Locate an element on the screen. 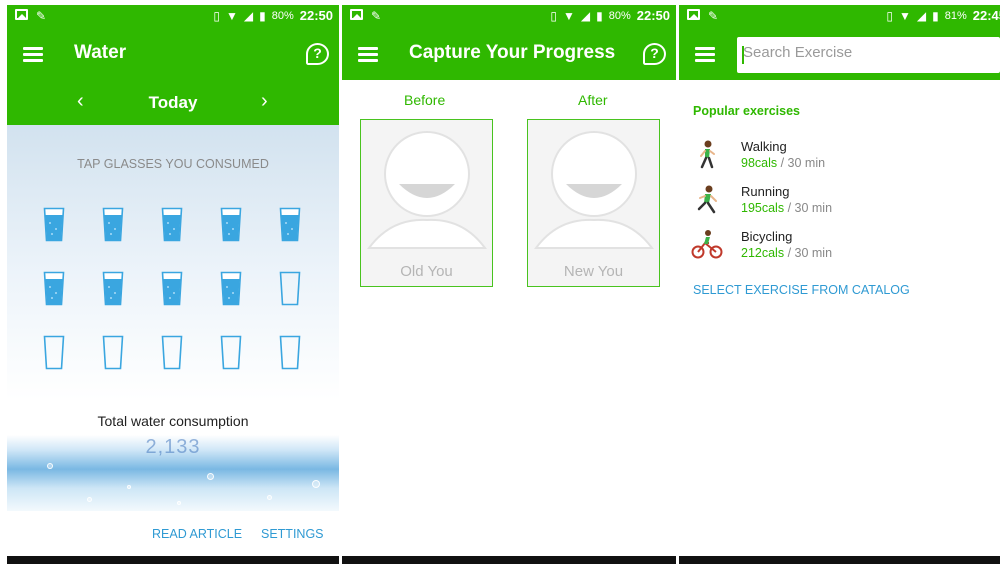  exercise-name: Running is located at coordinates (765, 191).